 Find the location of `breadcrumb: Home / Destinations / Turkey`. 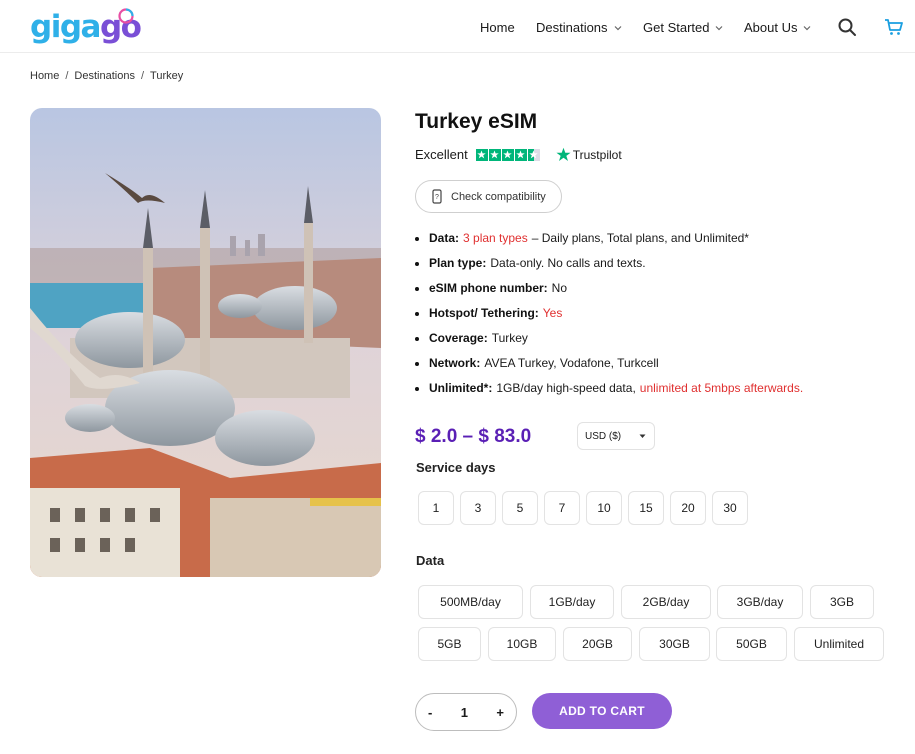

breadcrumb: Home / Destinations / Turkey is located at coordinates (106, 76).